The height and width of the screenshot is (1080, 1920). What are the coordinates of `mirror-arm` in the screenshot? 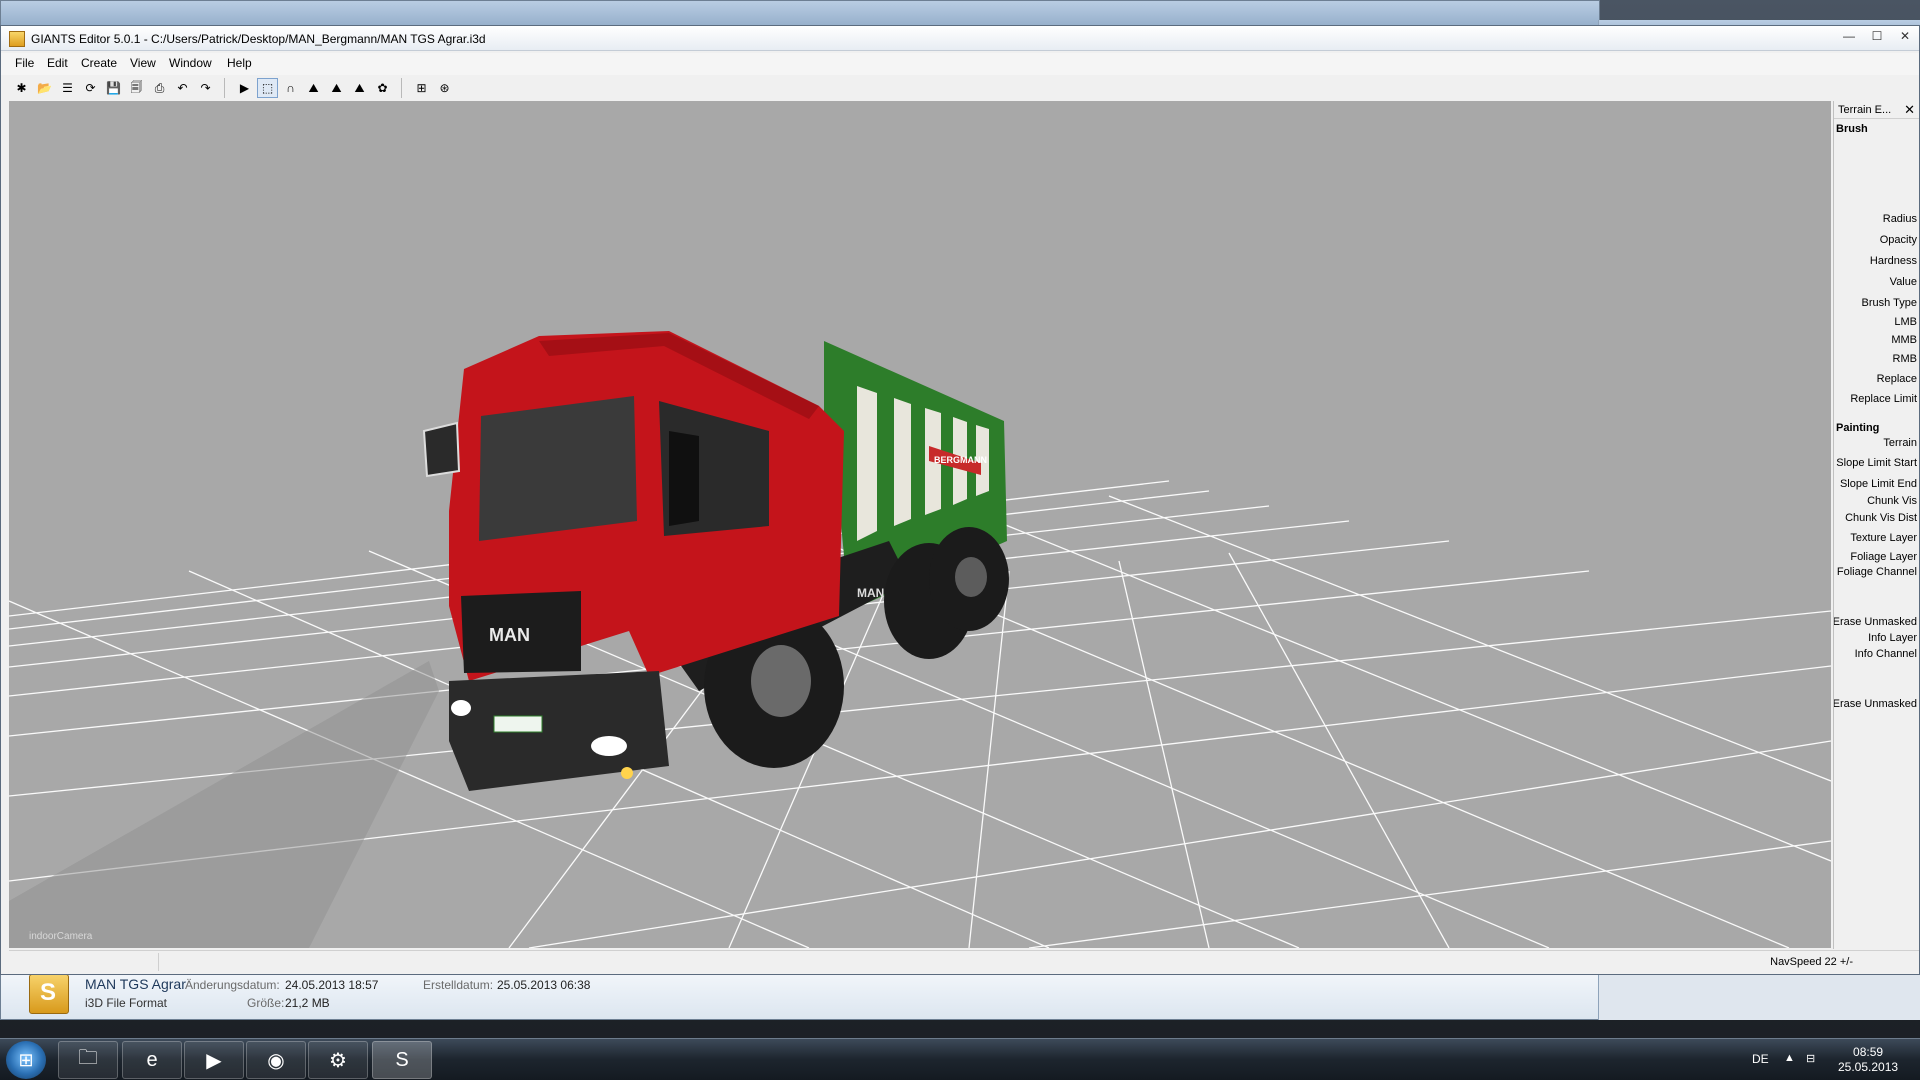 It's located at (684, 478).